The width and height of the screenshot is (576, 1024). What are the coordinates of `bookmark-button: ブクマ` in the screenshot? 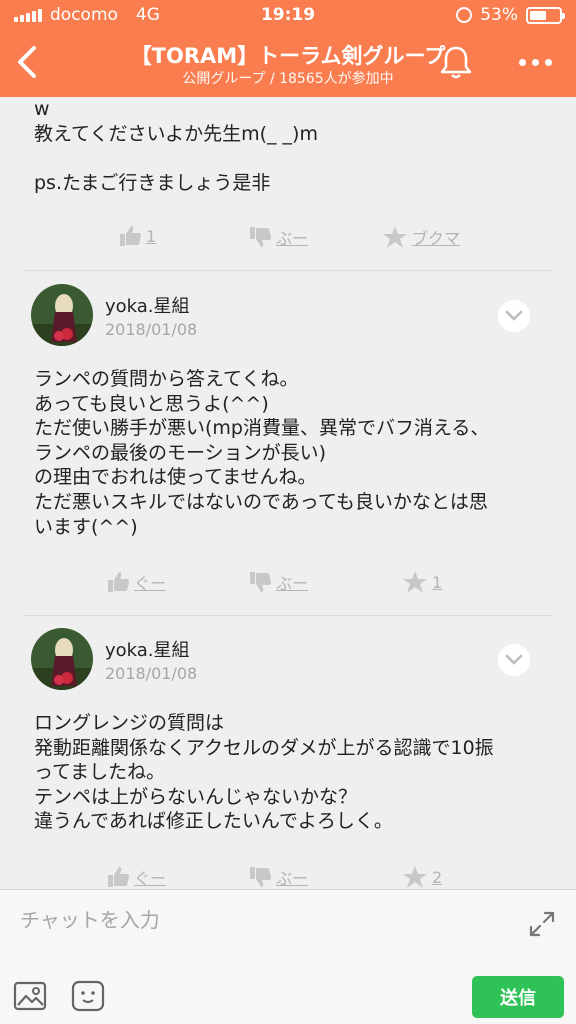 It's located at (421, 237).